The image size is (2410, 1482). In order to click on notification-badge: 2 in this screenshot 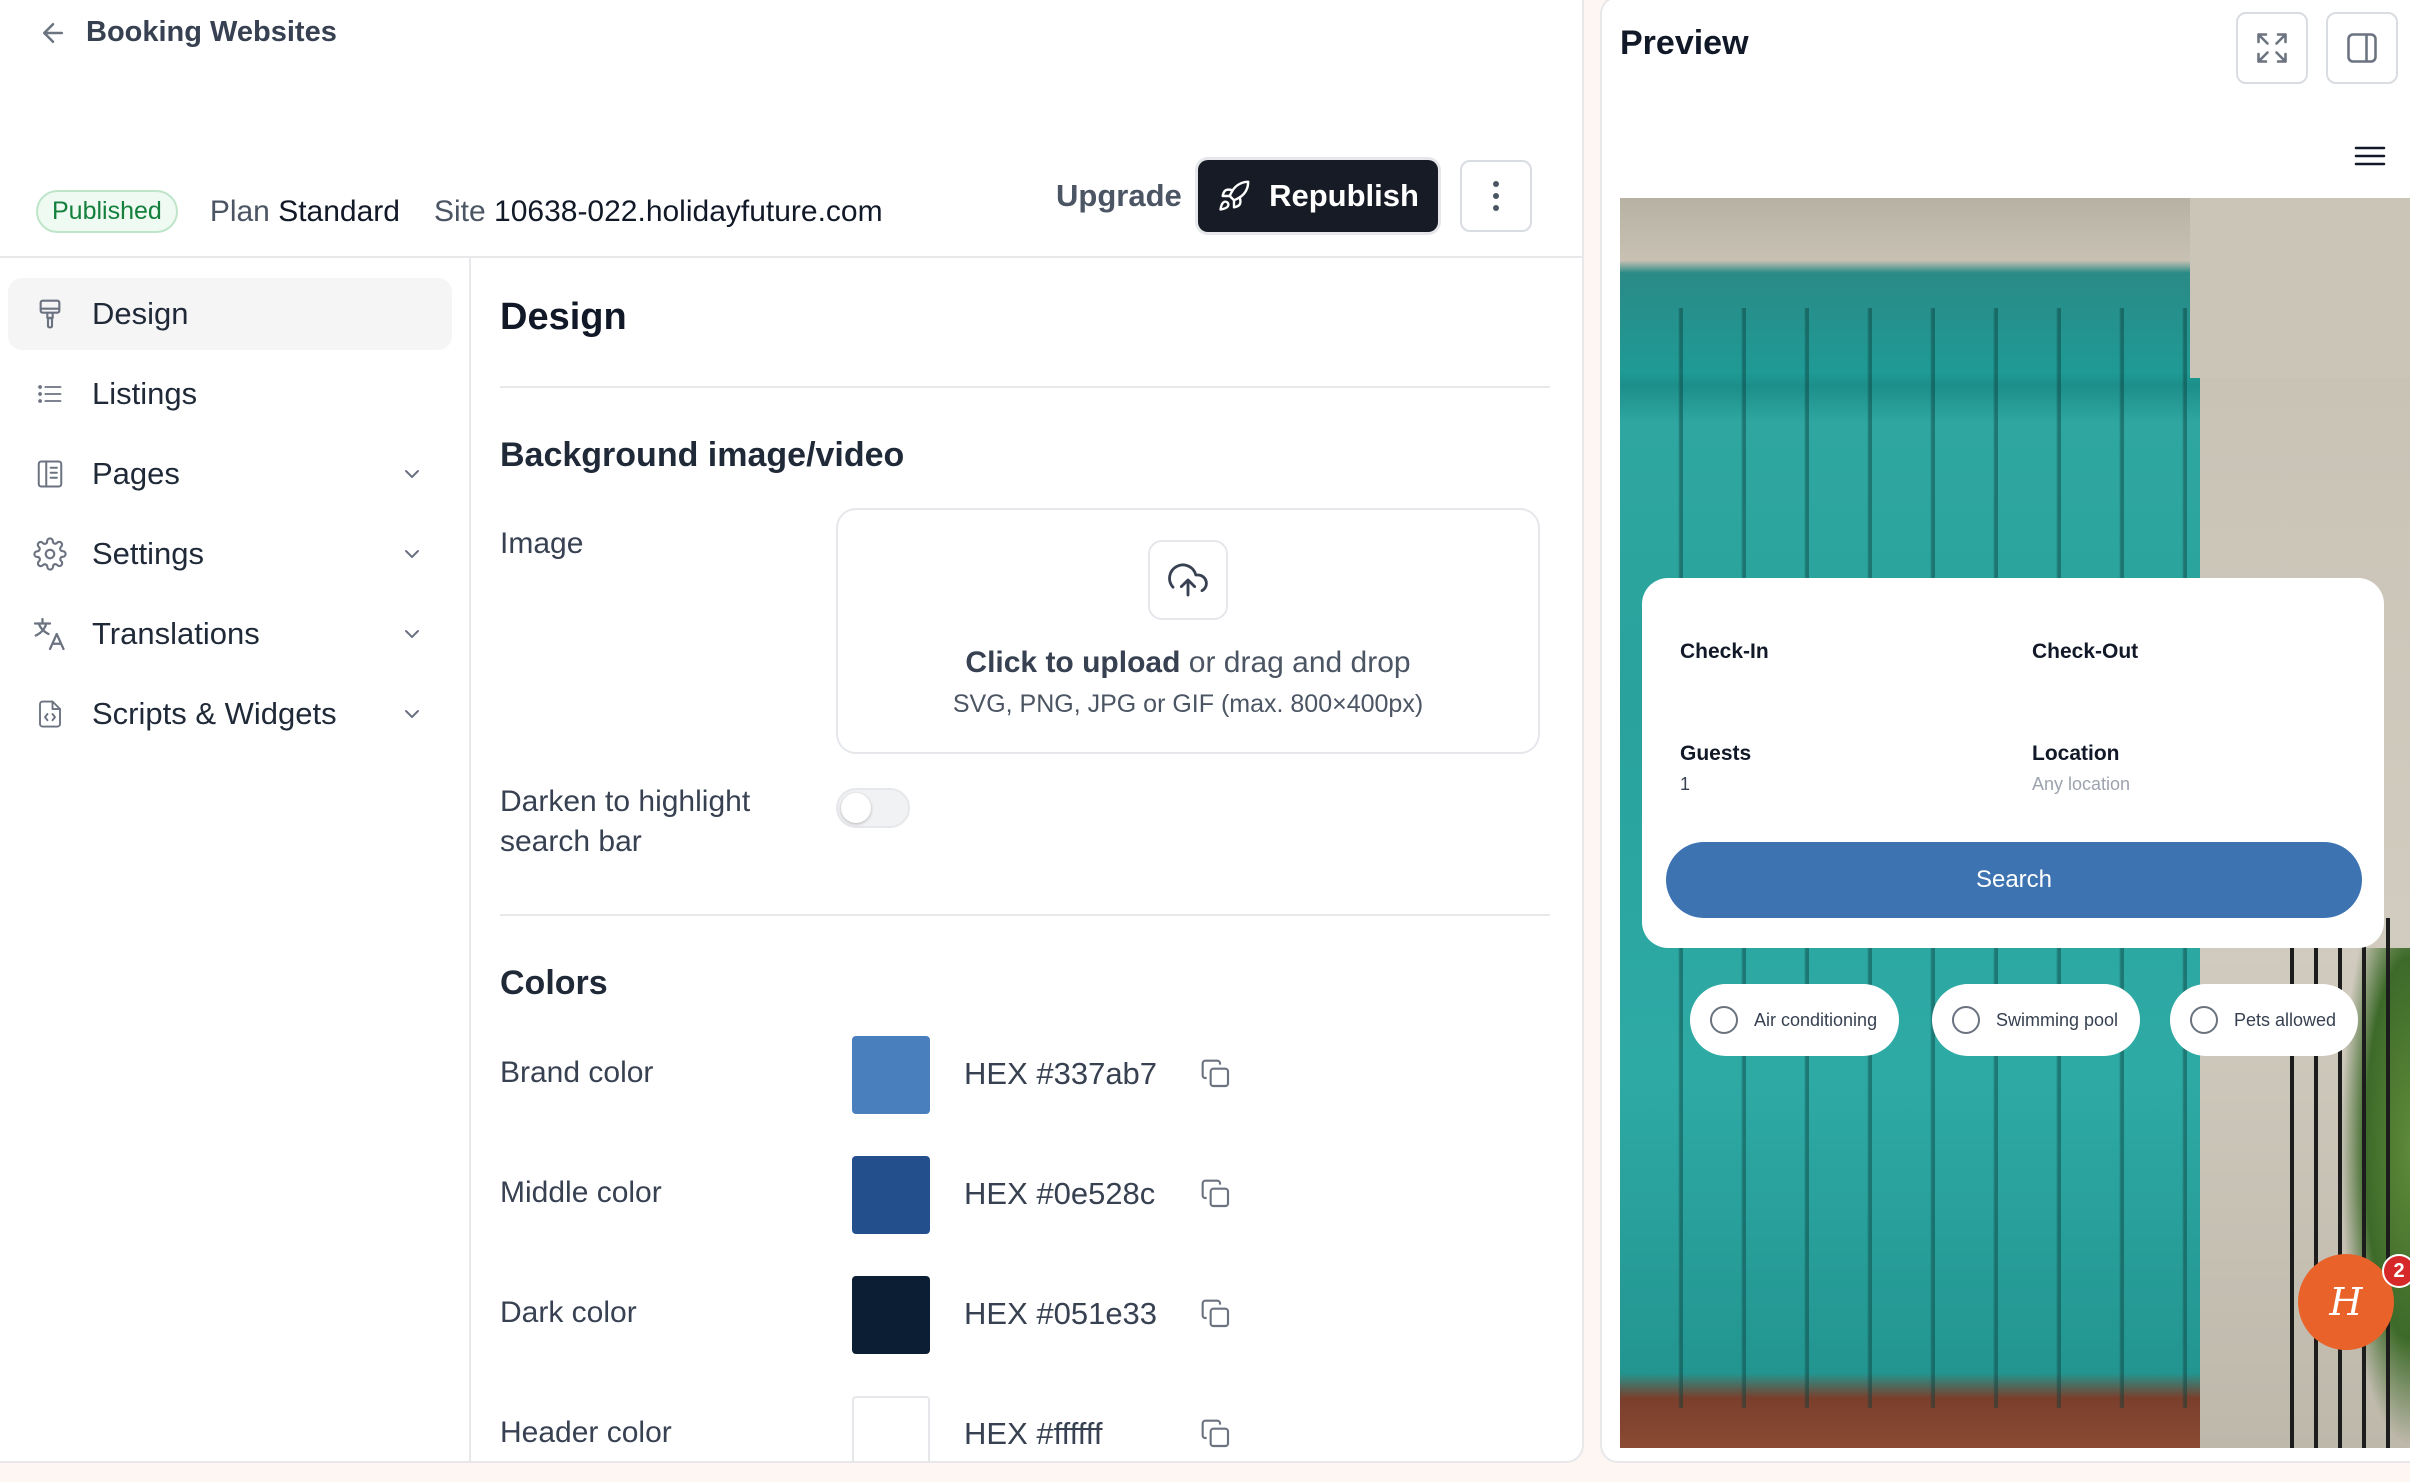, I will do `click(2396, 1271)`.